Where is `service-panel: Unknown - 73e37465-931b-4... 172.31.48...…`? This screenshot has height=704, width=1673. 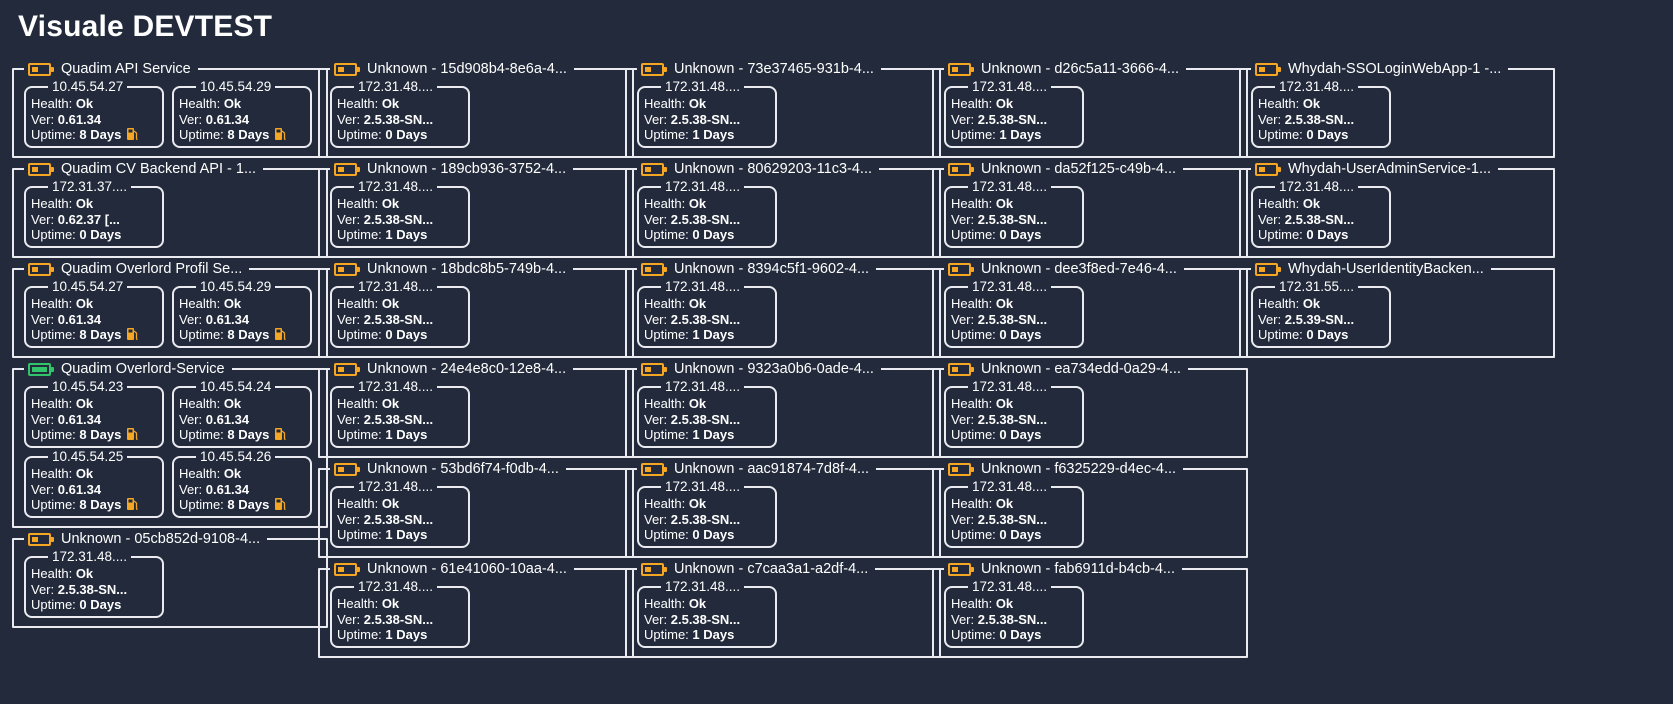
service-panel: Unknown - 73e37465-931b-4... 172.31.48...… is located at coordinates (783, 109).